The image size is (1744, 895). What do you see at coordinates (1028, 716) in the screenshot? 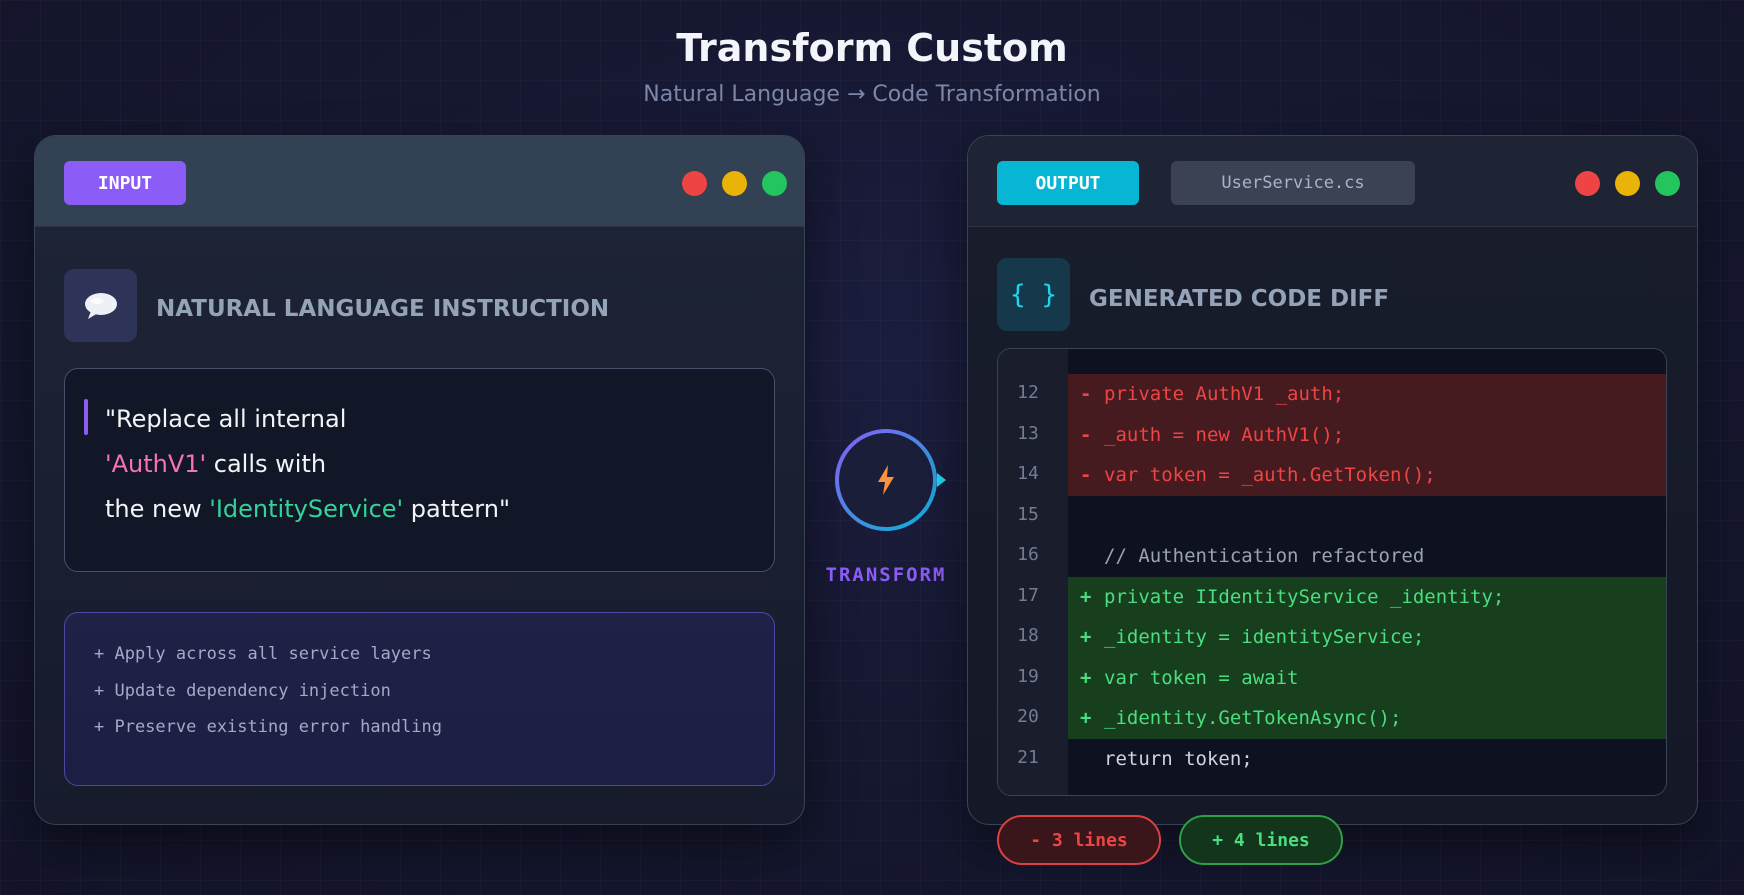
I see `line-number: 20` at bounding box center [1028, 716].